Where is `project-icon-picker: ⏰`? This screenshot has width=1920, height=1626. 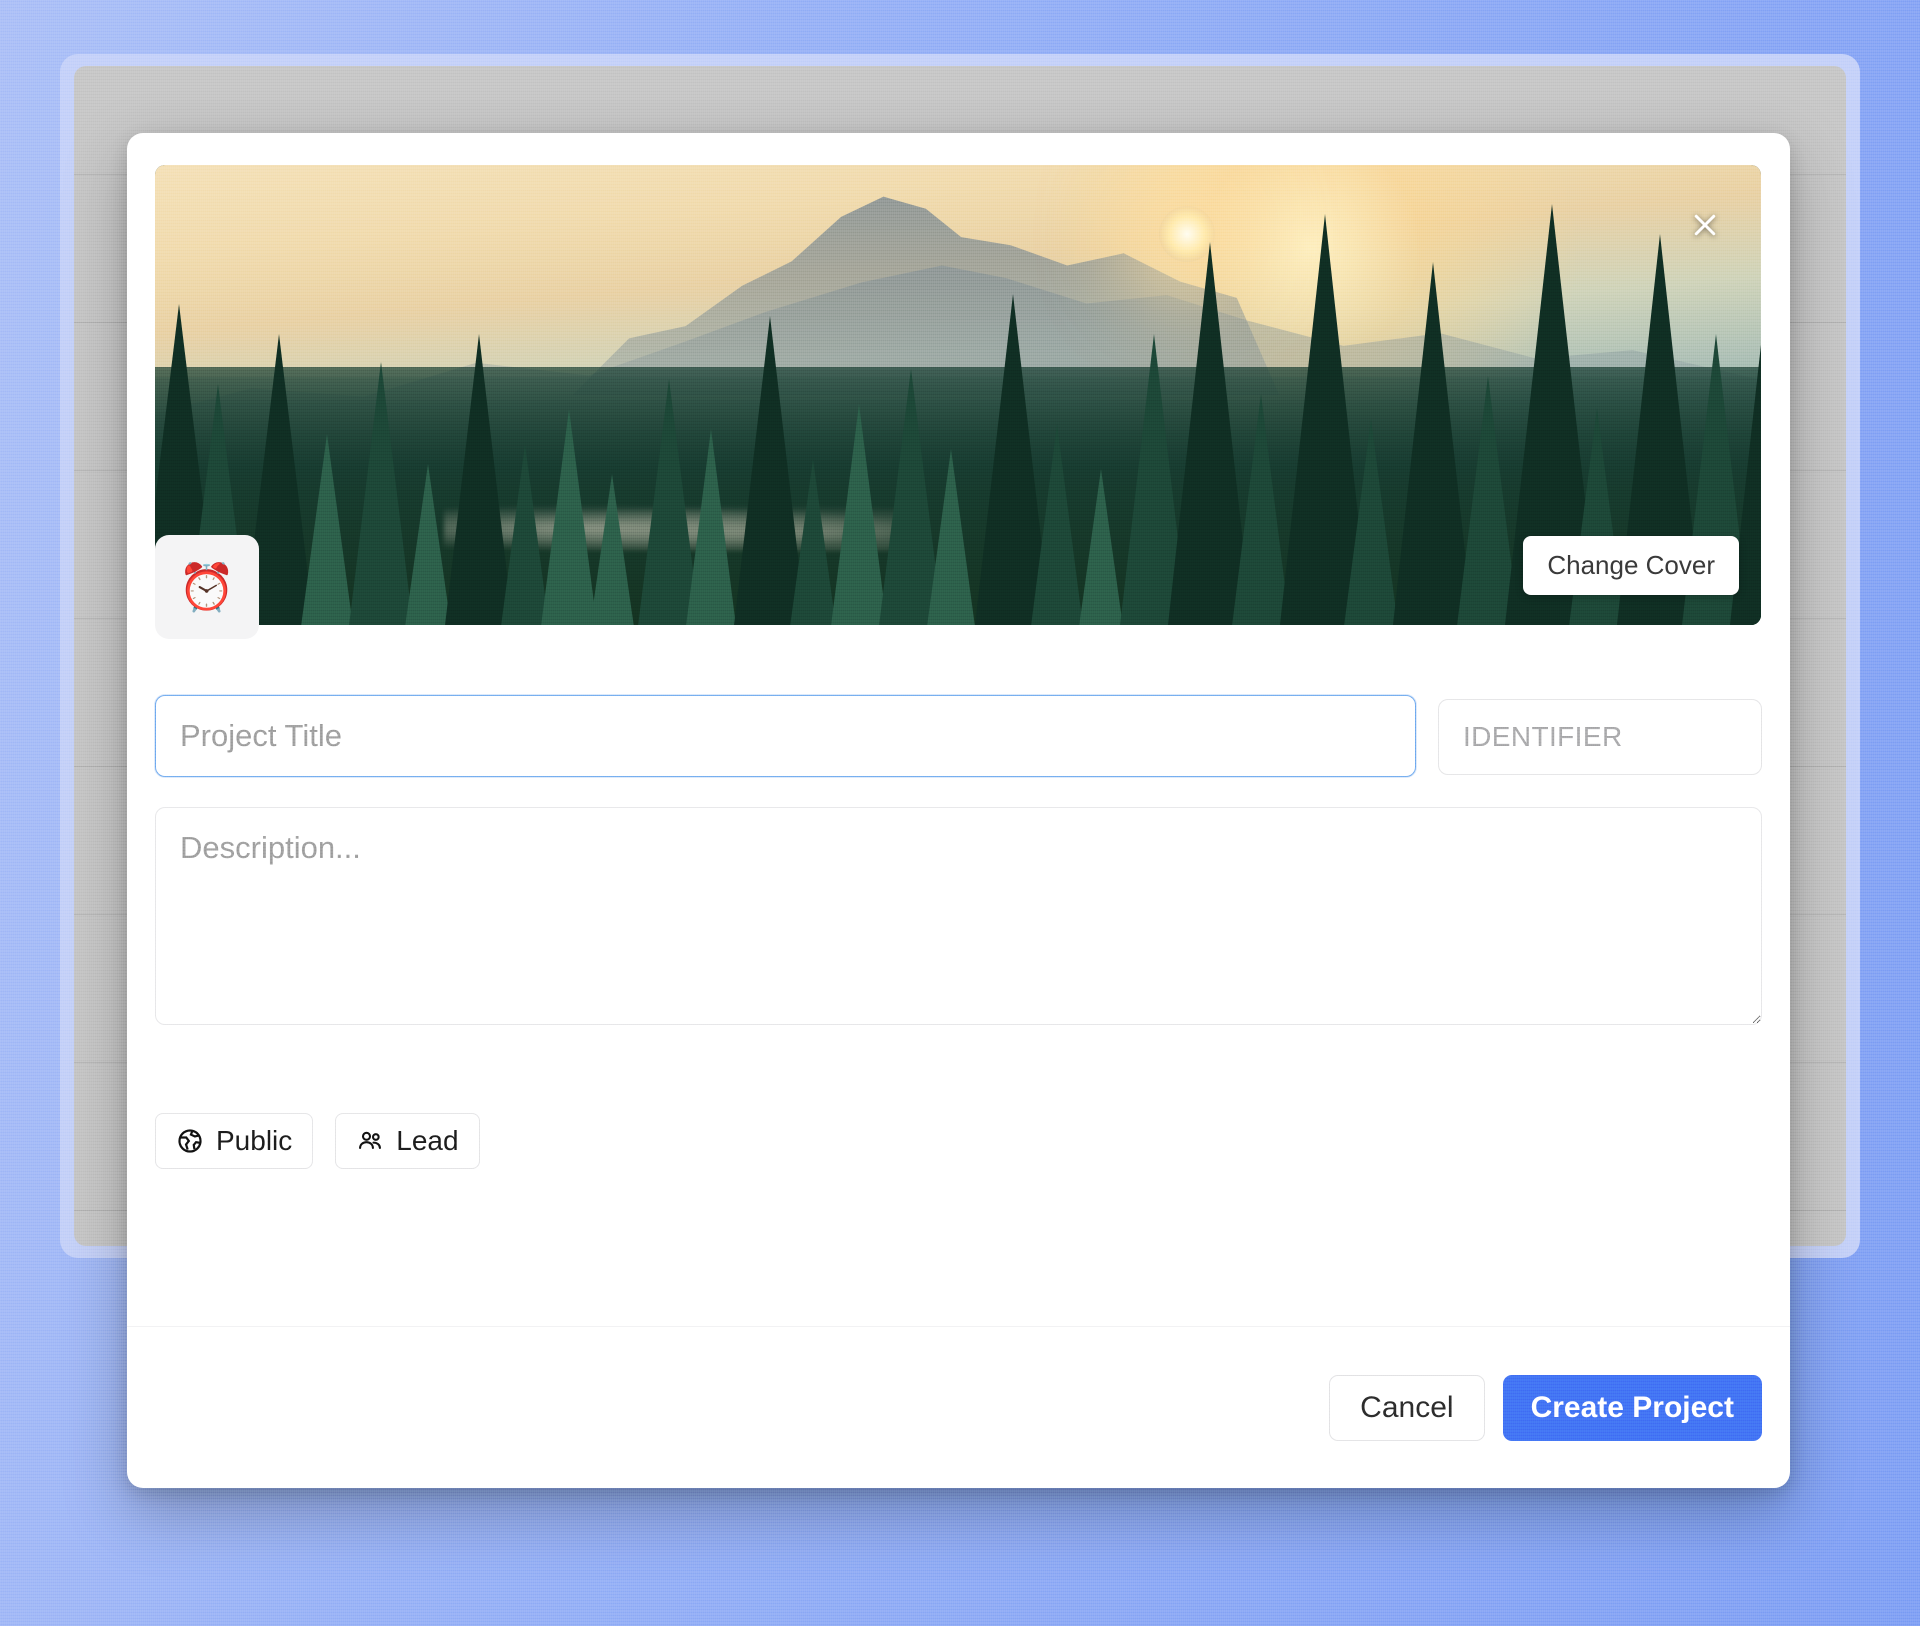 project-icon-picker: ⏰ is located at coordinates (207, 587).